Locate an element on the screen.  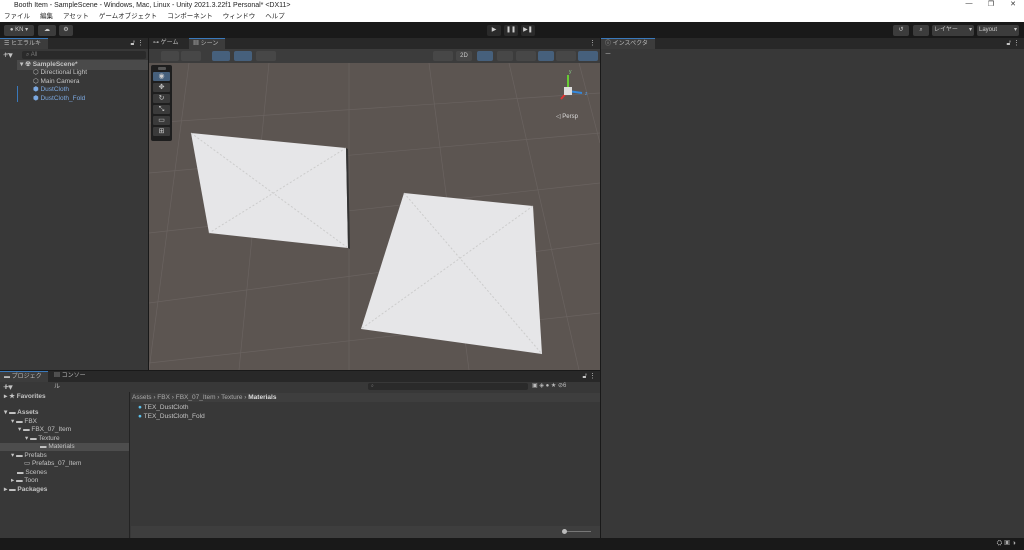
folder-item: ▬ Materials is located at coordinates (57, 447).